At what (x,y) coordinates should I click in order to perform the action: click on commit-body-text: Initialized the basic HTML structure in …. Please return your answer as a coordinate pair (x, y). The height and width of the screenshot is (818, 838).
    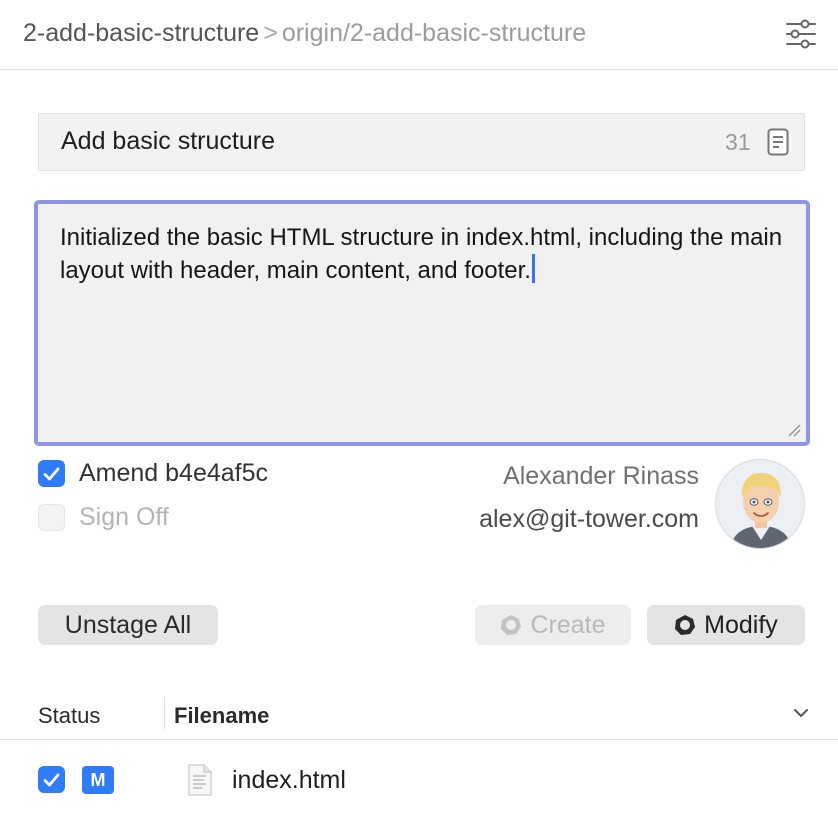
    Looking at the image, I should click on (425, 254).